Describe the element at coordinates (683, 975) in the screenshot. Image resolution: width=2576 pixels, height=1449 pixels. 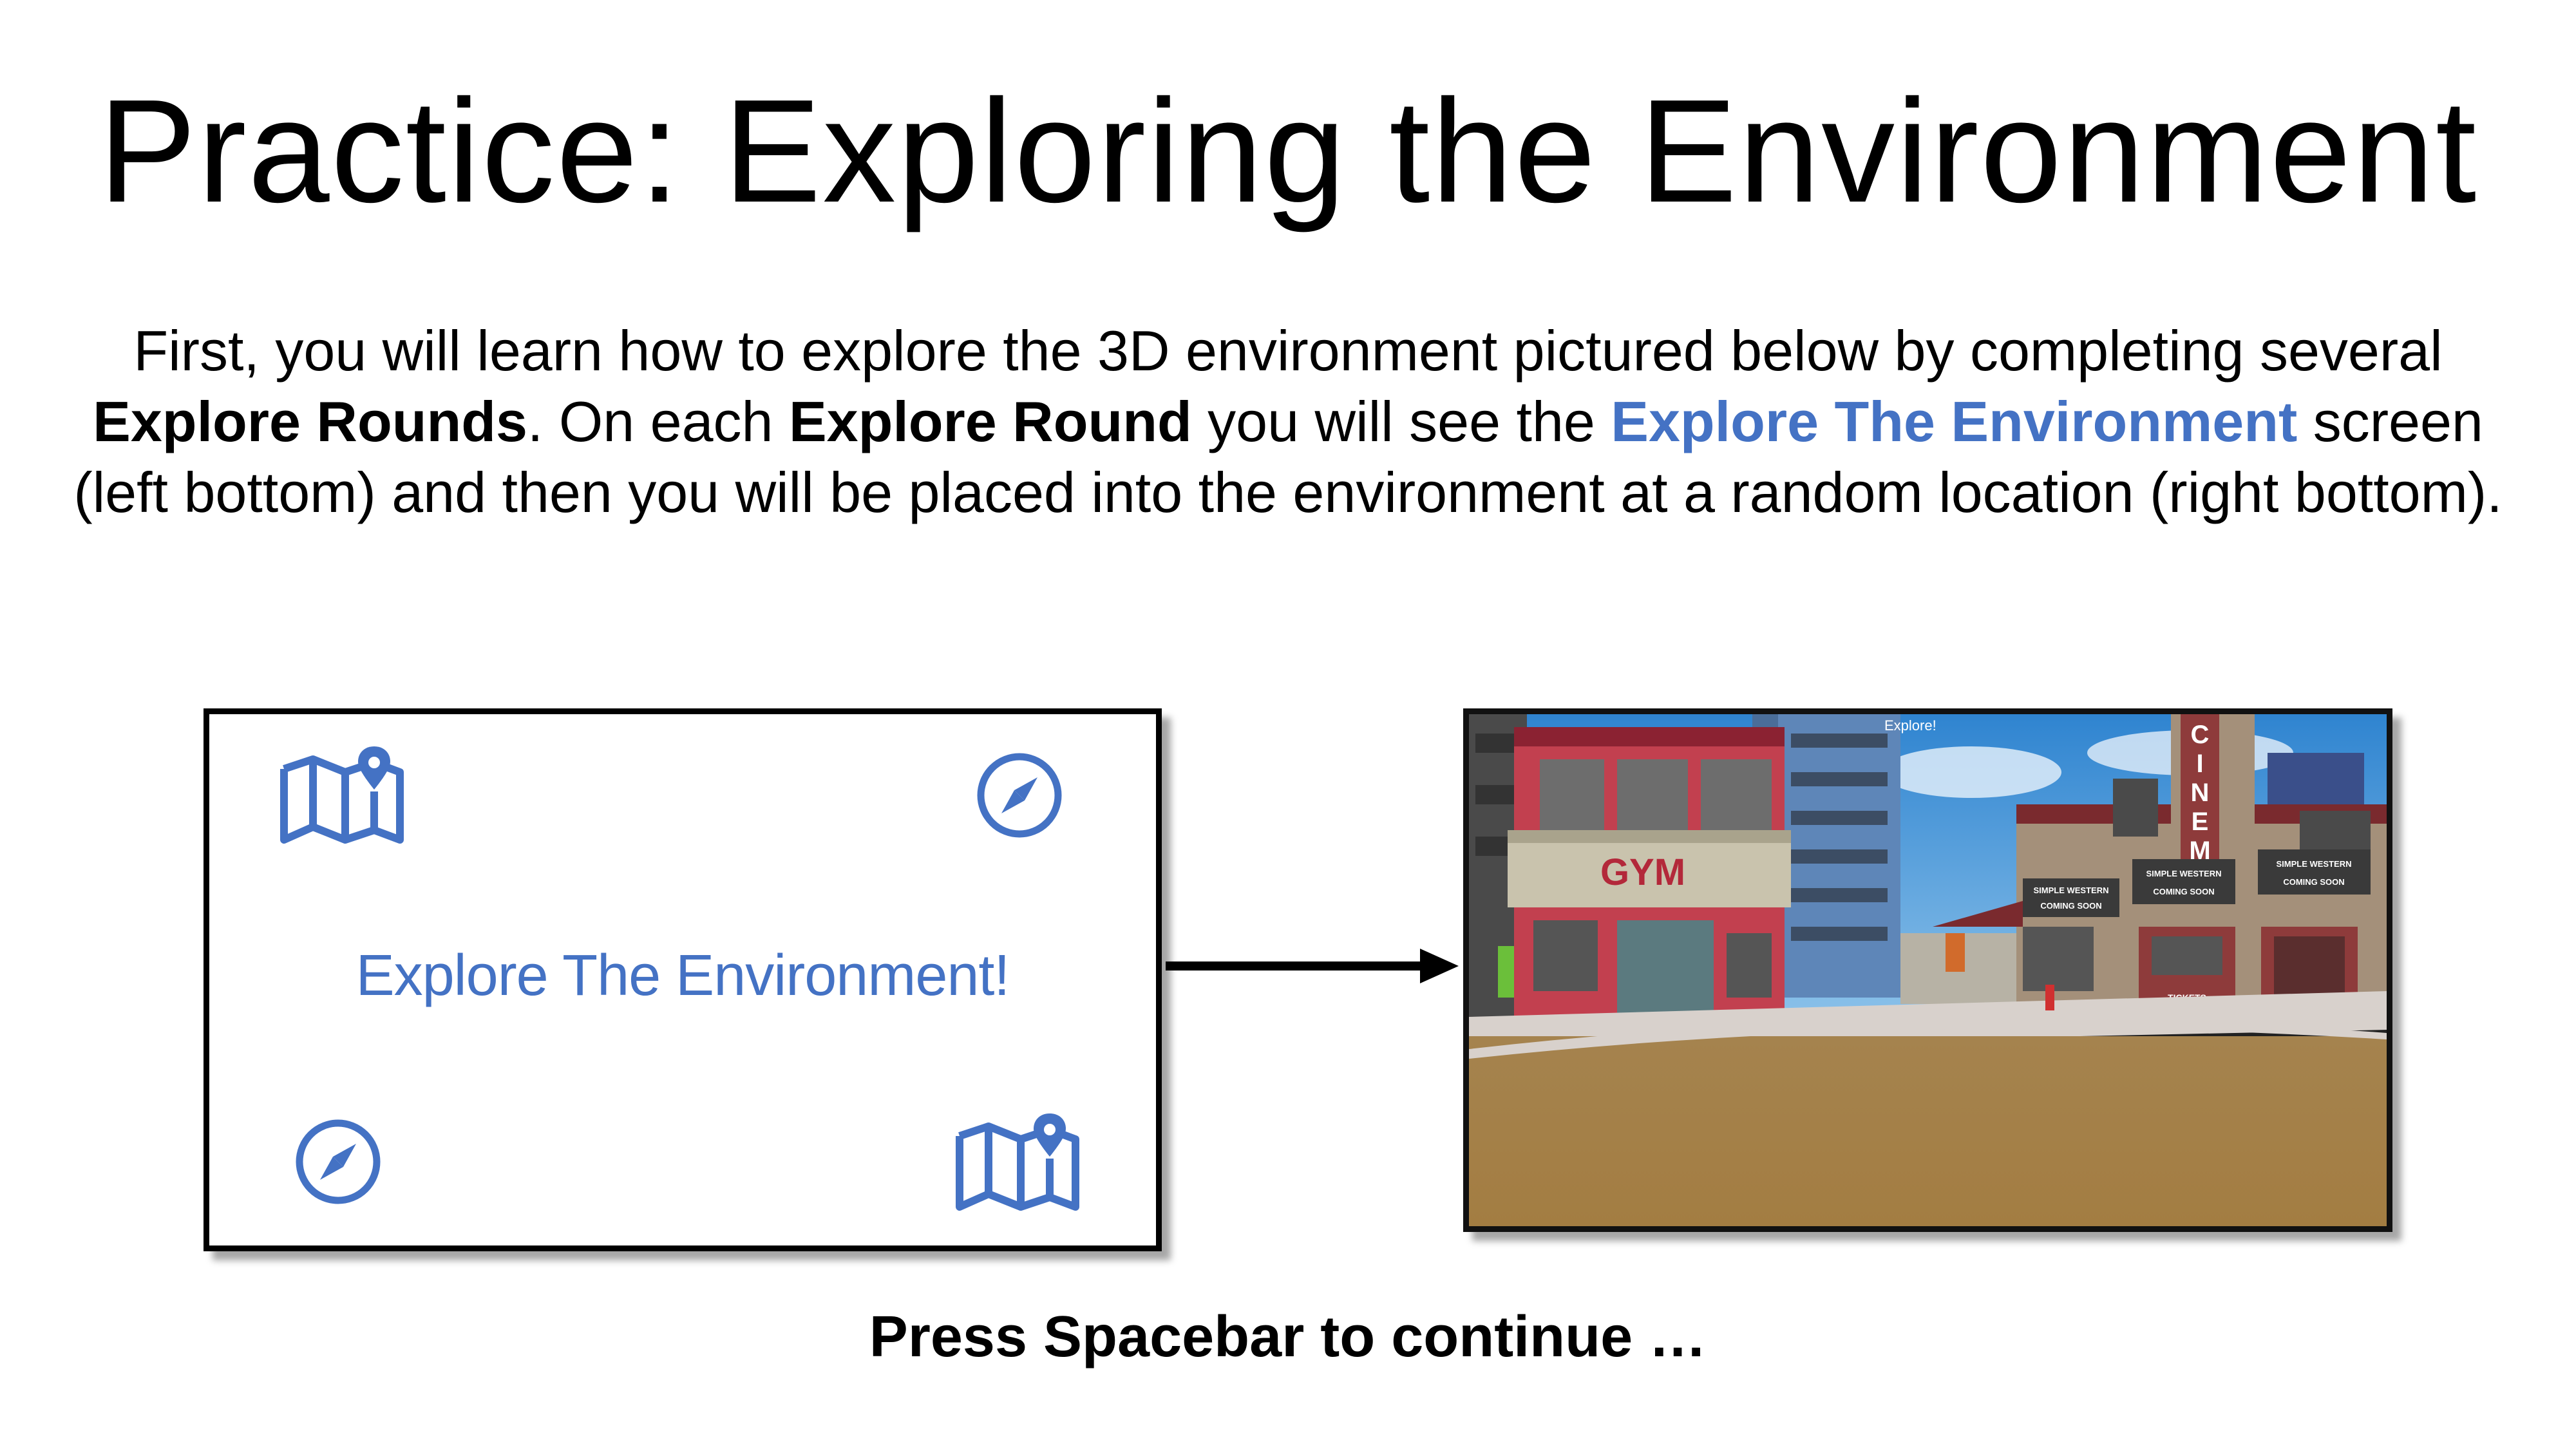
I see `explore-heading: Explore The Environment!` at that location.